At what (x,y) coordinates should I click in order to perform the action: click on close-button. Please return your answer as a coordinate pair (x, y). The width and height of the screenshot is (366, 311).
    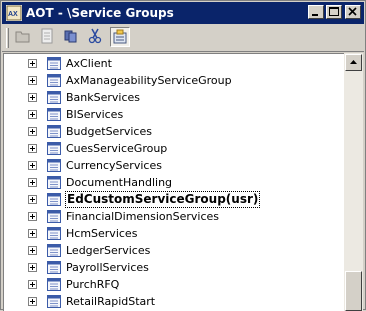
    Looking at the image, I should click on (353, 12).